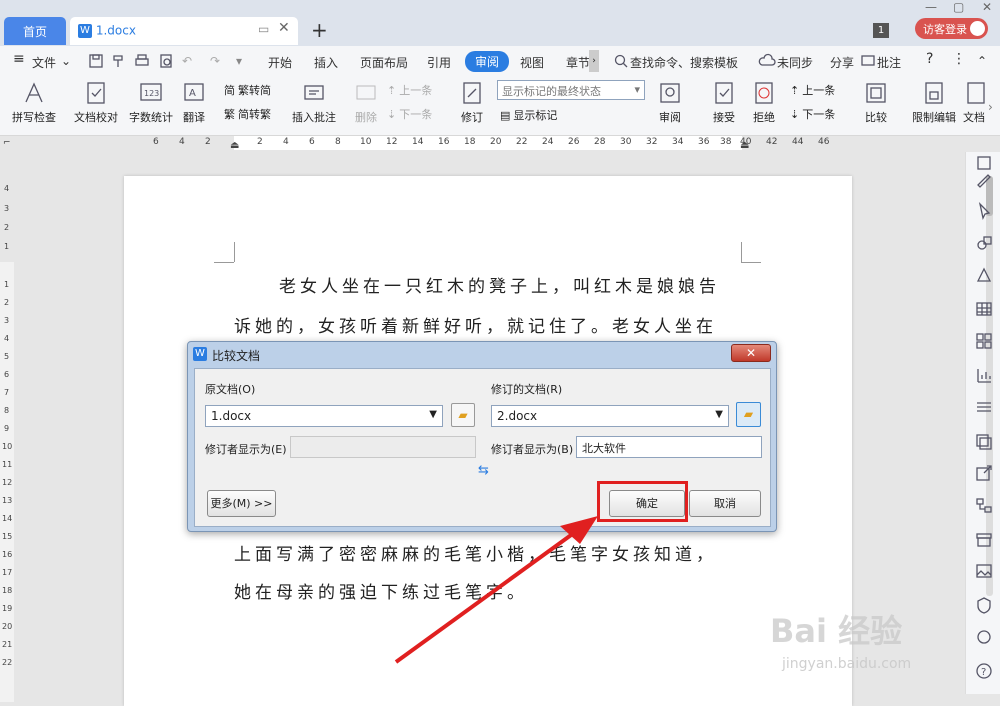 Image resolution: width=1000 pixels, height=706 pixels. I want to click on delete-comment-button: 删除, so click(366, 102).